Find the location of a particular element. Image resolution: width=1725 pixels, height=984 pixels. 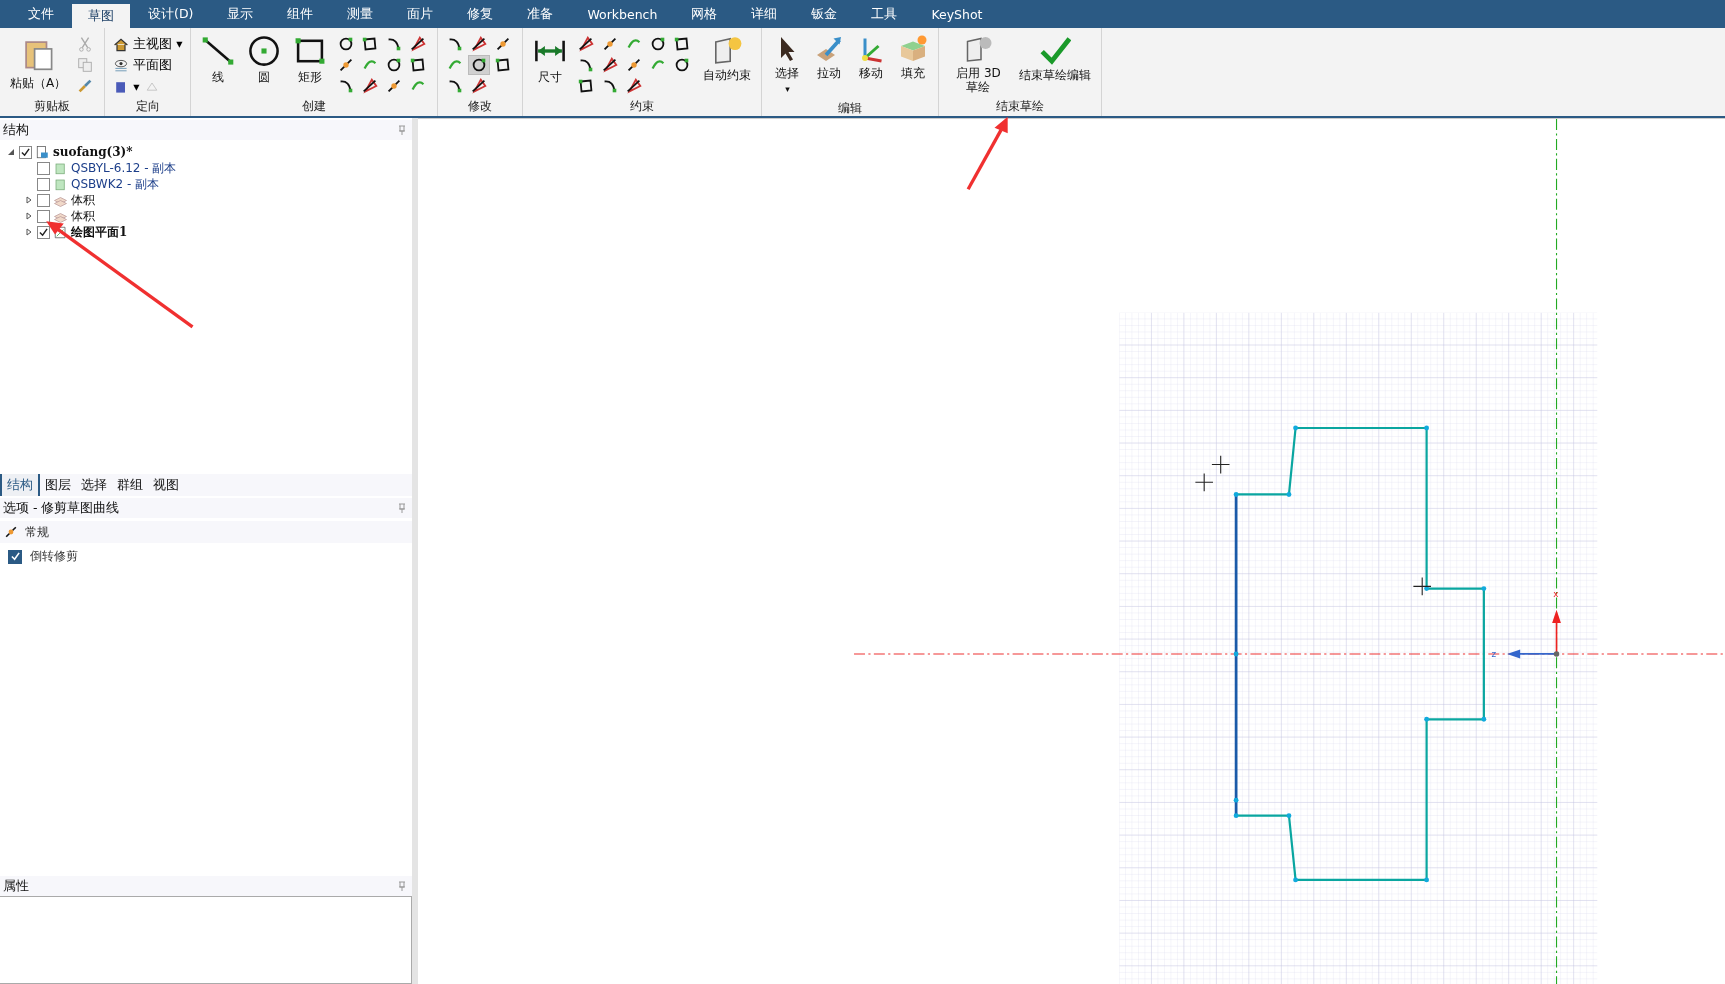

auto-constrain-button: 自动约束 is located at coordinates (727, 58).